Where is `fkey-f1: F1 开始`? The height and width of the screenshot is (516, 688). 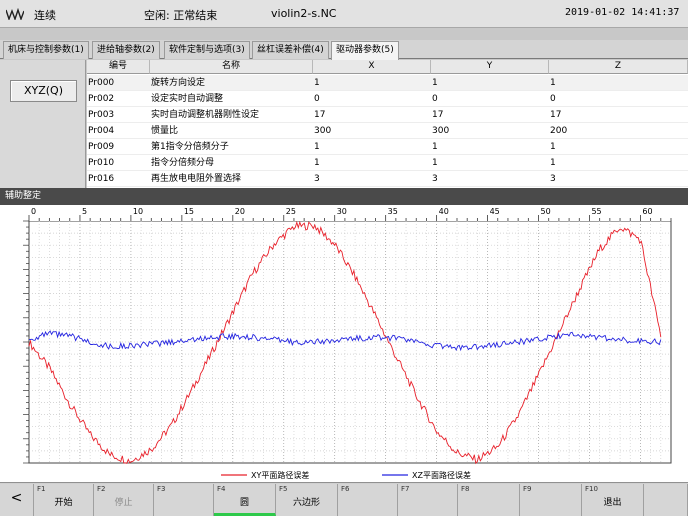 fkey-f1: F1 开始 is located at coordinates (64, 500).